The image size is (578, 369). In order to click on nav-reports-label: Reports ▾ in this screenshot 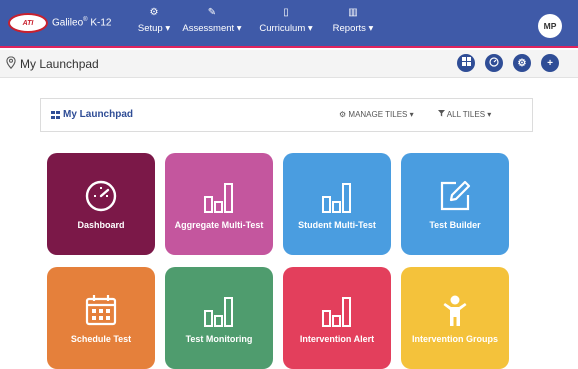, I will do `click(353, 28)`.